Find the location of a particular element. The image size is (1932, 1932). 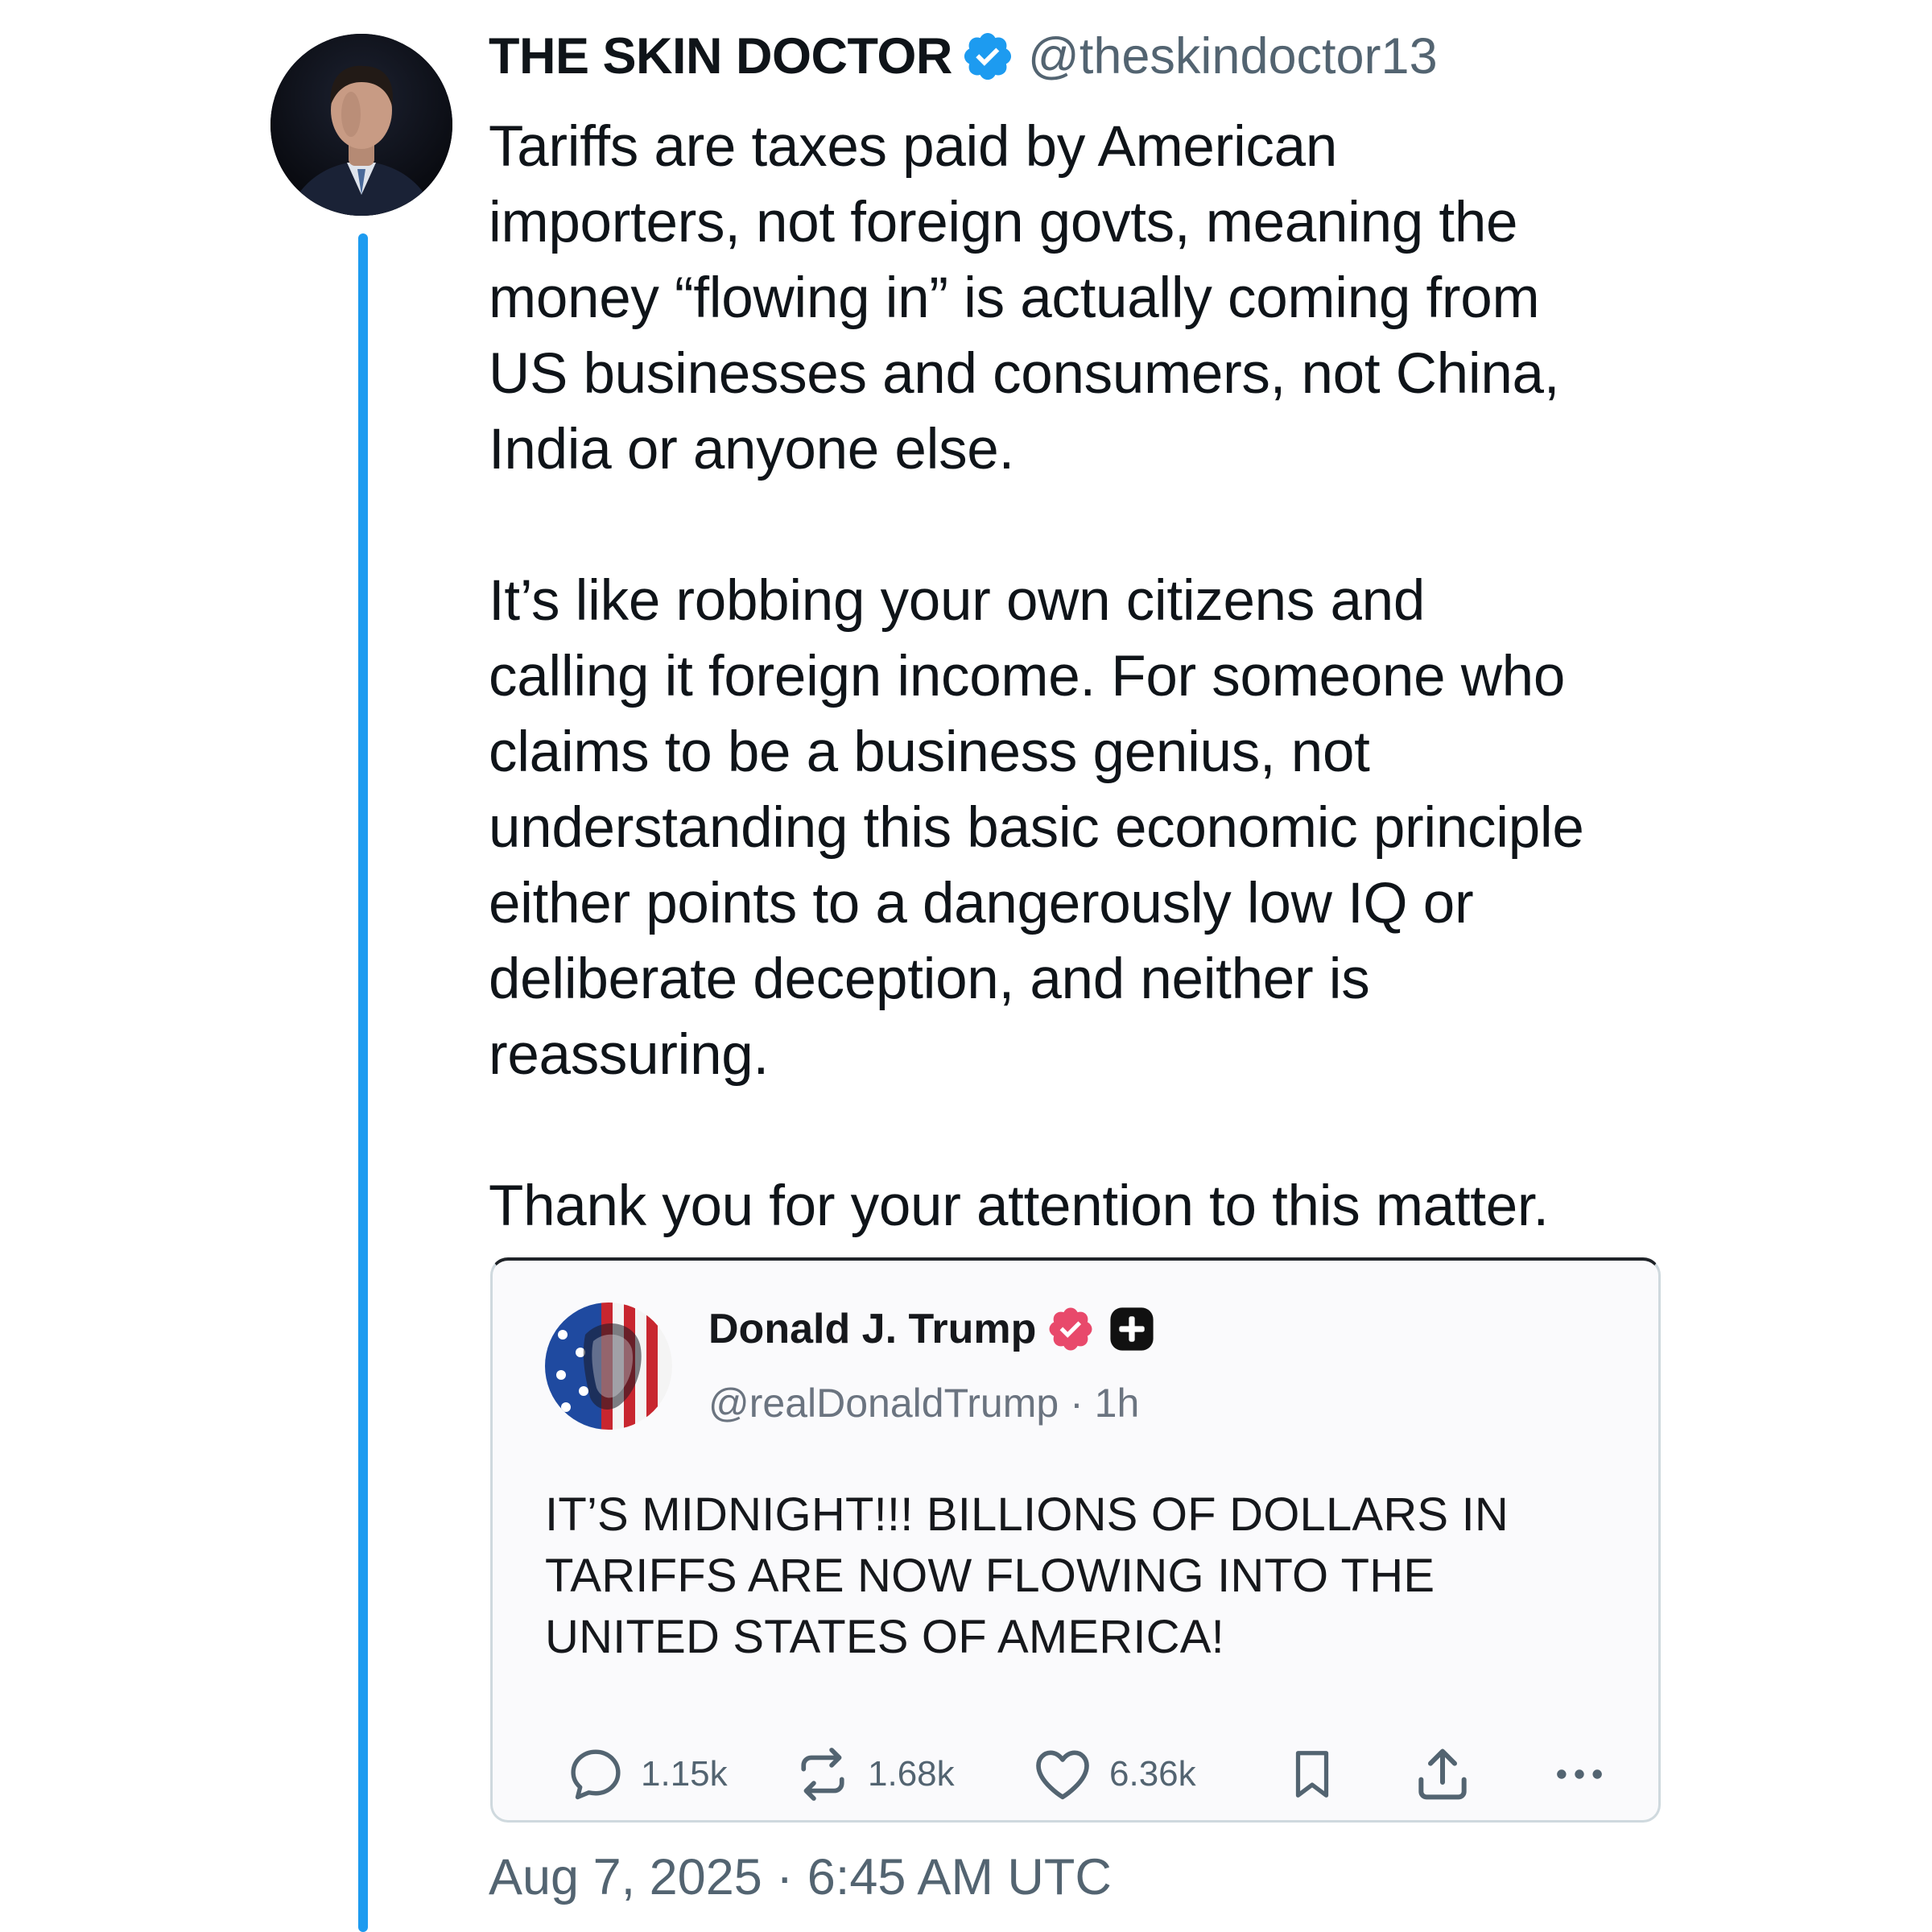

heart-icon is located at coordinates (1062, 1775).